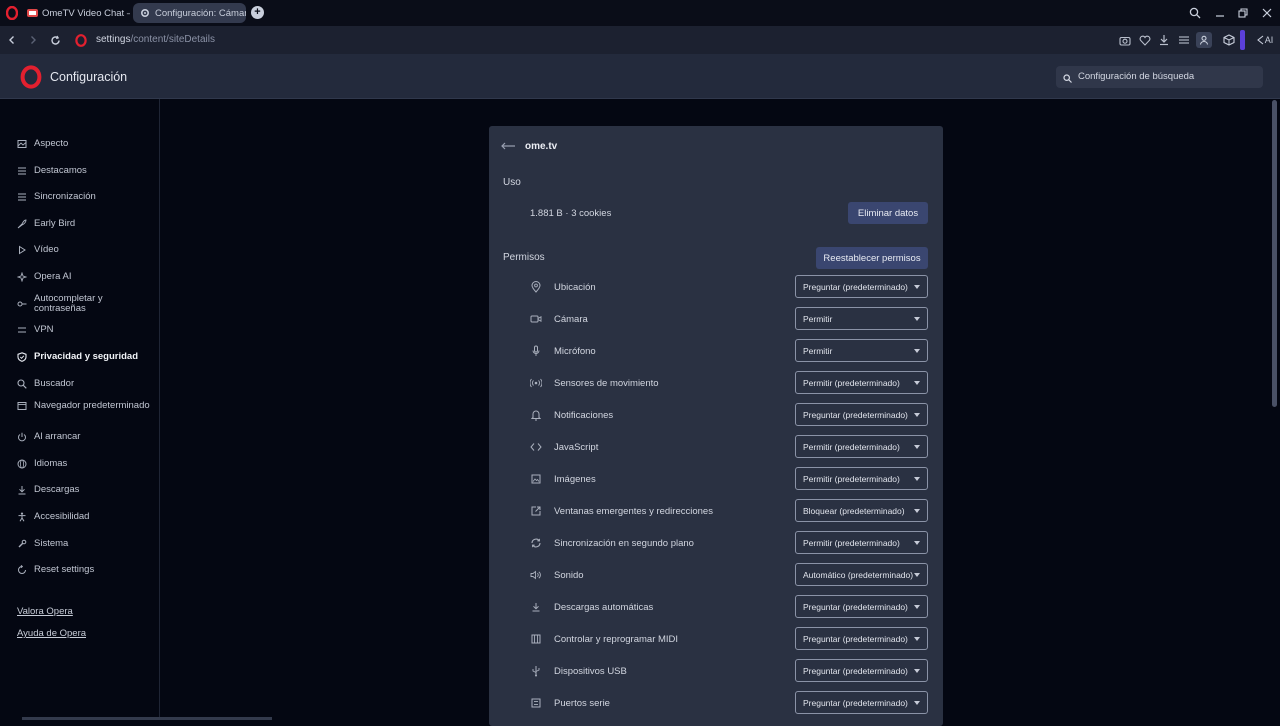  What do you see at coordinates (22, 330) in the screenshot?
I see `vpn-icon` at bounding box center [22, 330].